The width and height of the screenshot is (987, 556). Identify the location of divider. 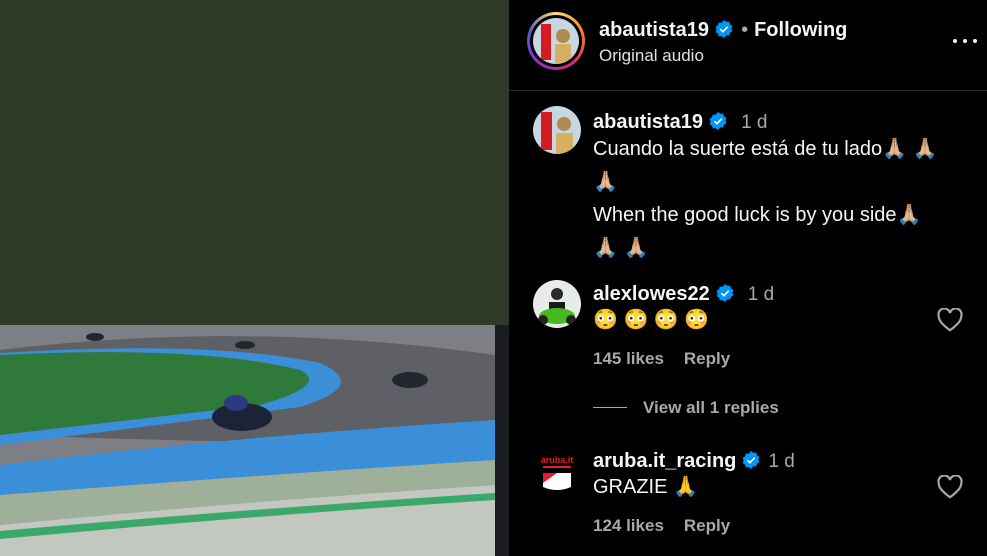
(610, 407).